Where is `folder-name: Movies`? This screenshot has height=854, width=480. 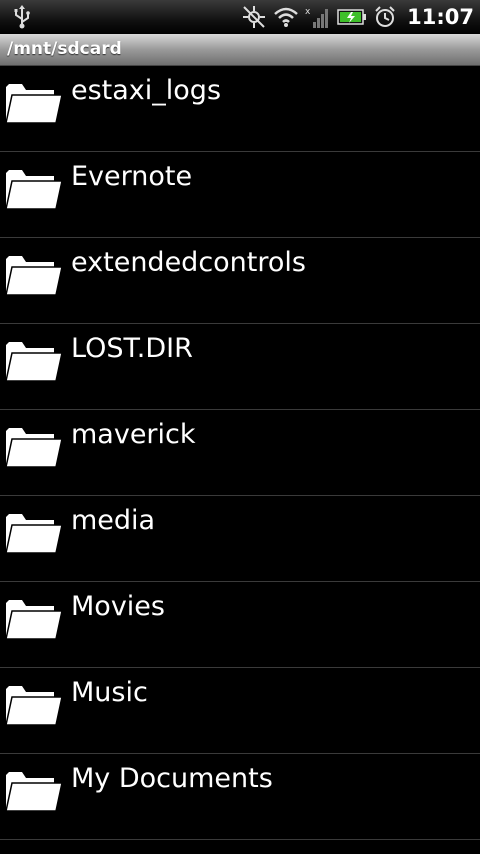
folder-name: Movies is located at coordinates (118, 606).